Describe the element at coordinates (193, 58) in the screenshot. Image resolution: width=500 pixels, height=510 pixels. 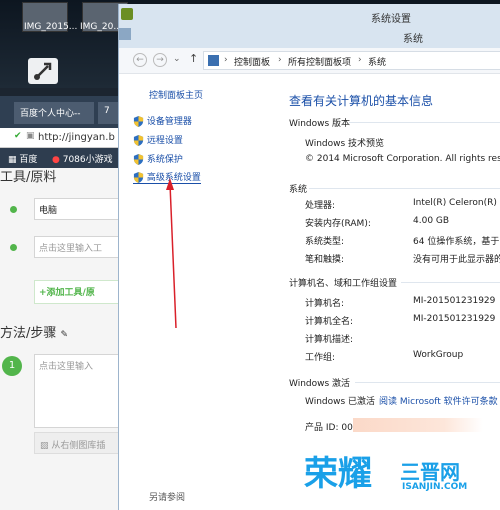
I see `up-arrow-icon: ↑` at that location.